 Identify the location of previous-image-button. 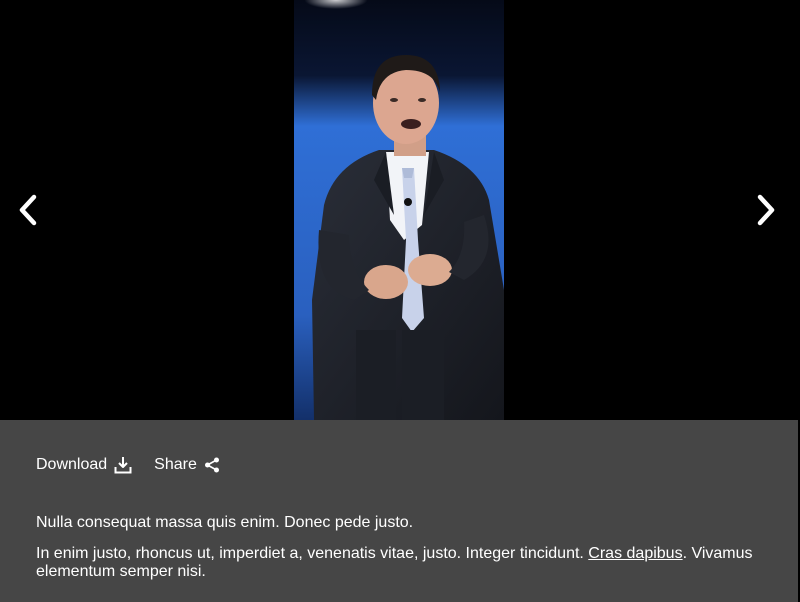
(28, 210).